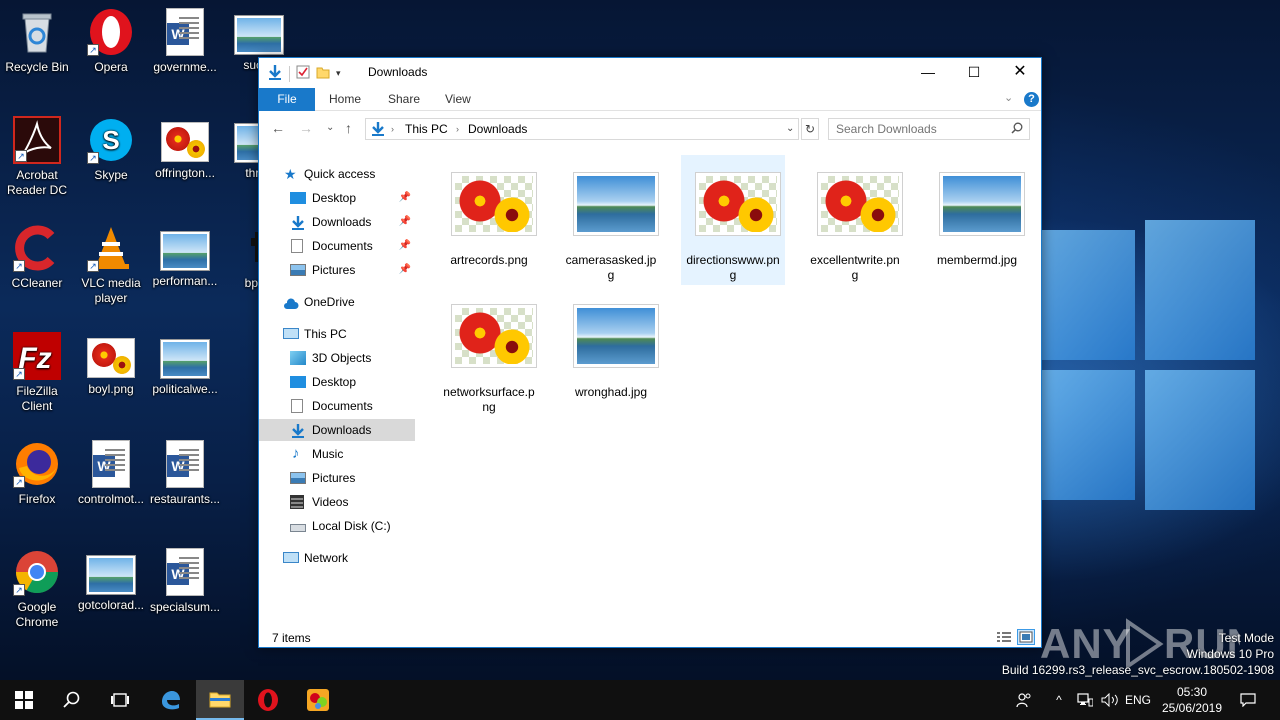  Describe the element at coordinates (337, 526) in the screenshot. I see `nav-local-disk: Local Disk (C:)` at that location.